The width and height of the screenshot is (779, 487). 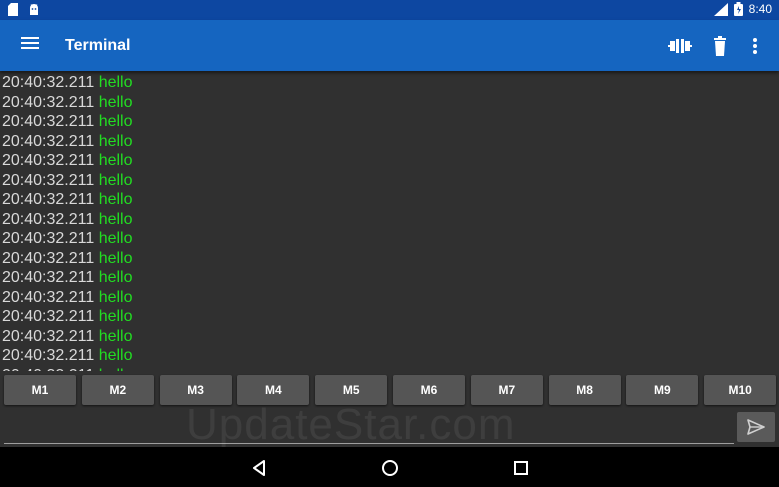 What do you see at coordinates (273, 390) in the screenshot?
I see `macro-button-4: M4` at bounding box center [273, 390].